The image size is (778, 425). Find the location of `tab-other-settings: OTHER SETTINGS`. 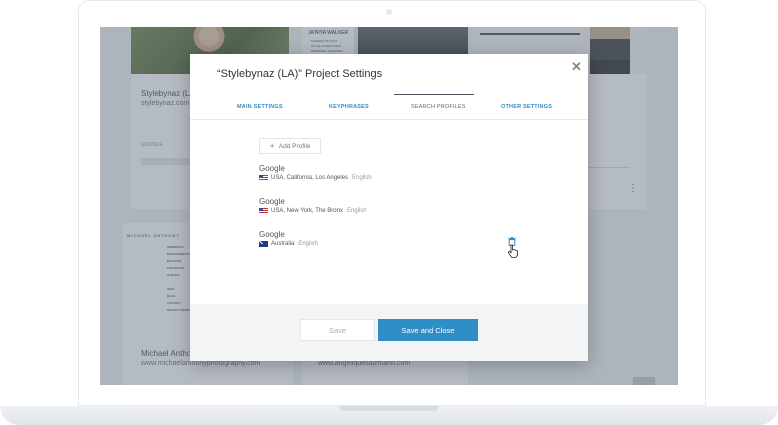

tab-other-settings: OTHER SETTINGS is located at coordinates (526, 107).